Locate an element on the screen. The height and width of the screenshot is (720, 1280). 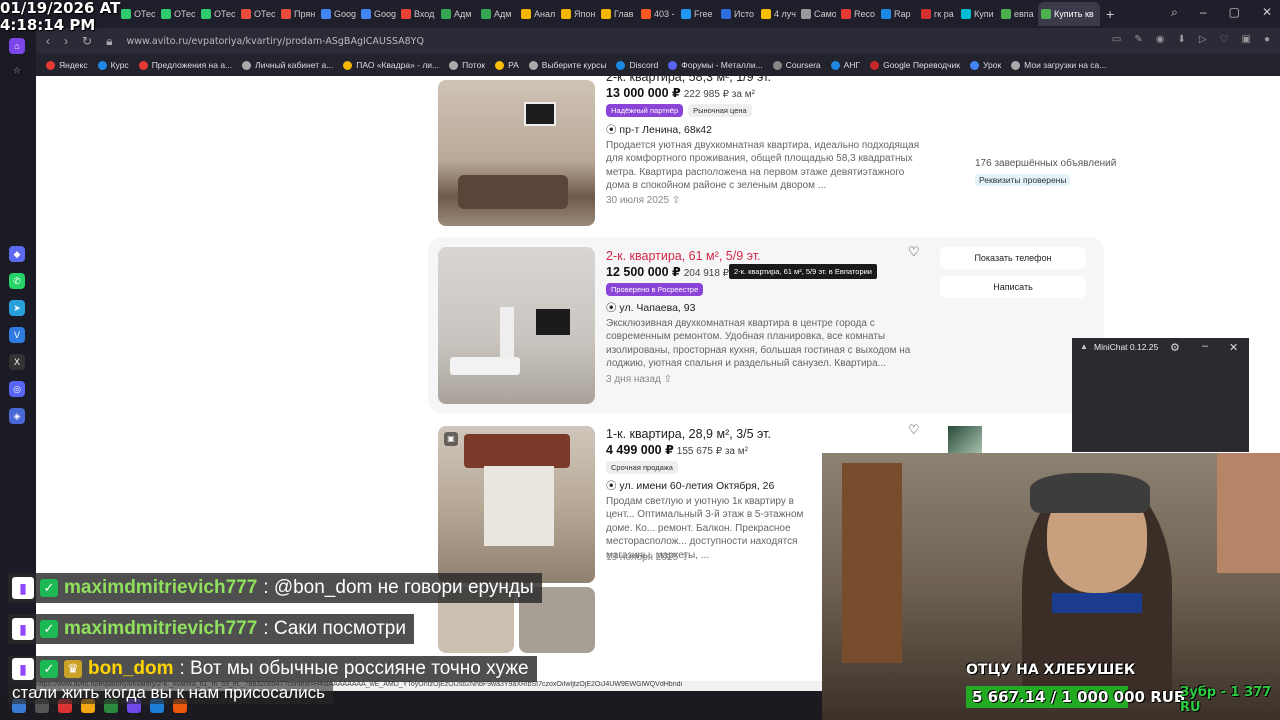
tab-manager-icon: ▭ is located at coordinates (1116, 39).